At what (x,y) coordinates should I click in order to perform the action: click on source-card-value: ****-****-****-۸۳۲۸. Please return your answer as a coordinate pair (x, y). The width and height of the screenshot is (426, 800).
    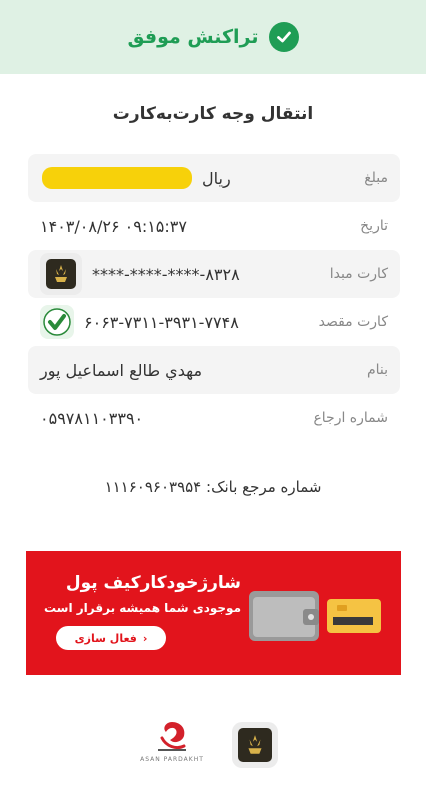
    Looking at the image, I should click on (166, 274).